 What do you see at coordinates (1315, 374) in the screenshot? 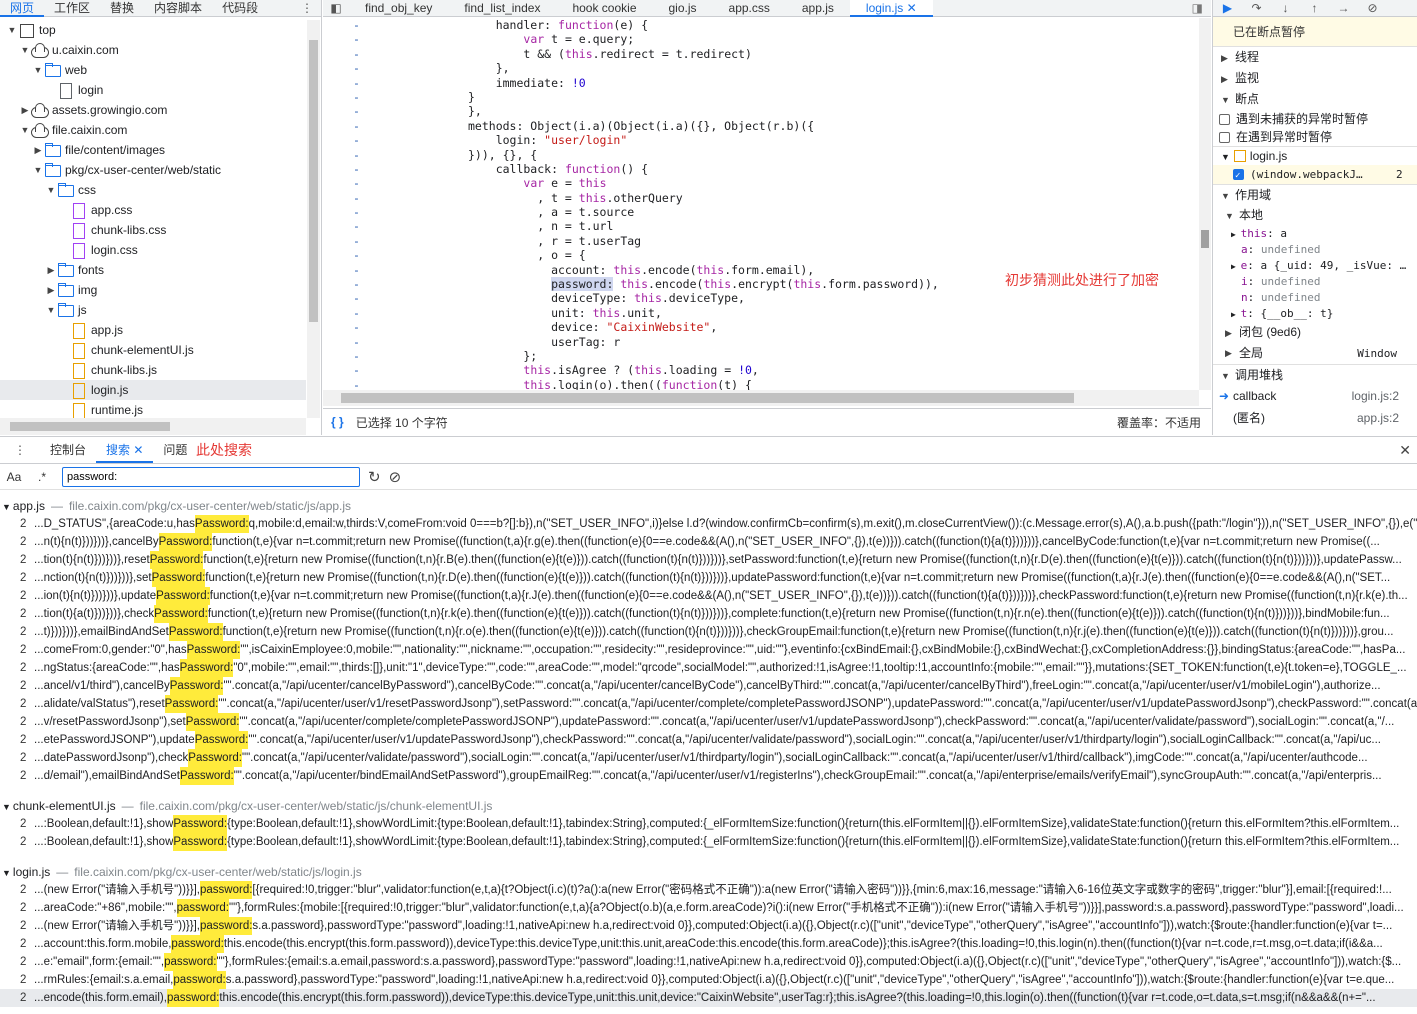
I see `section-callstack: ▼ 调用堆栈` at bounding box center [1315, 374].